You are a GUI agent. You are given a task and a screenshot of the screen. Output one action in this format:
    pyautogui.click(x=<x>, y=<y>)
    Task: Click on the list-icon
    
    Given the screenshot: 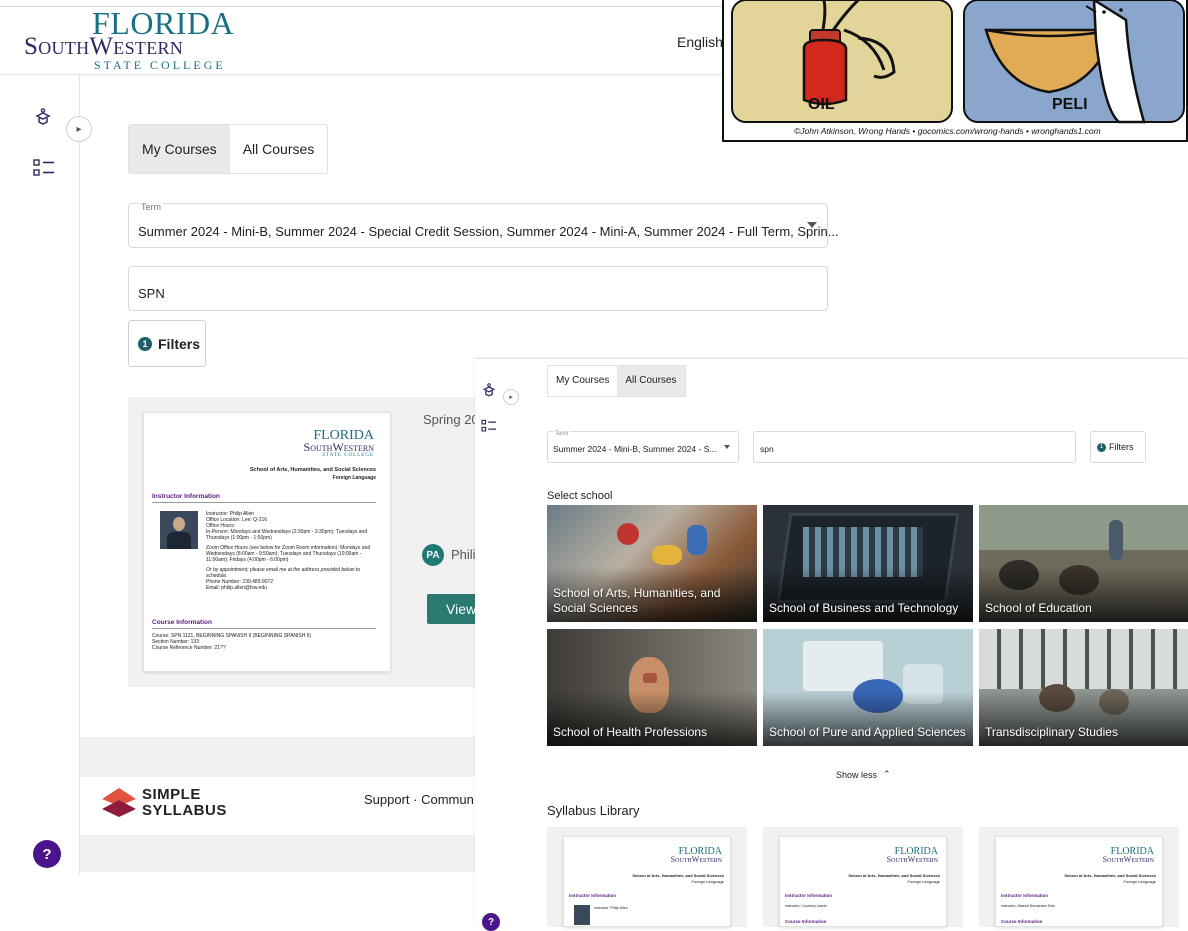 What is the action you would take?
    pyautogui.click(x=45, y=170)
    